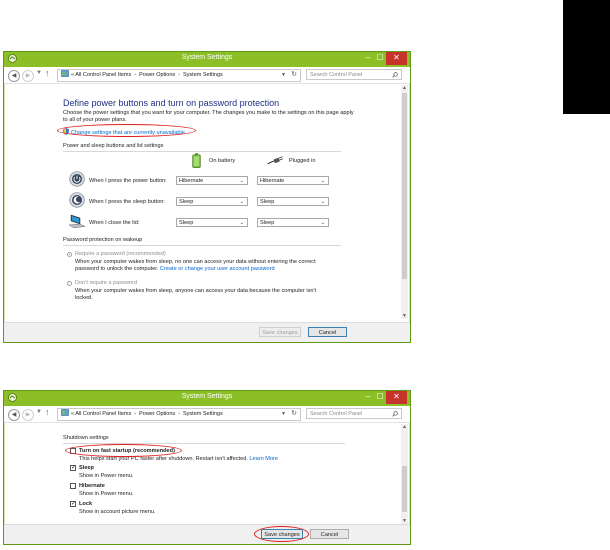 Image resolution: width=610 pixels, height=550 pixels. I want to click on sleep-checkbox: ✓, so click(73, 468).